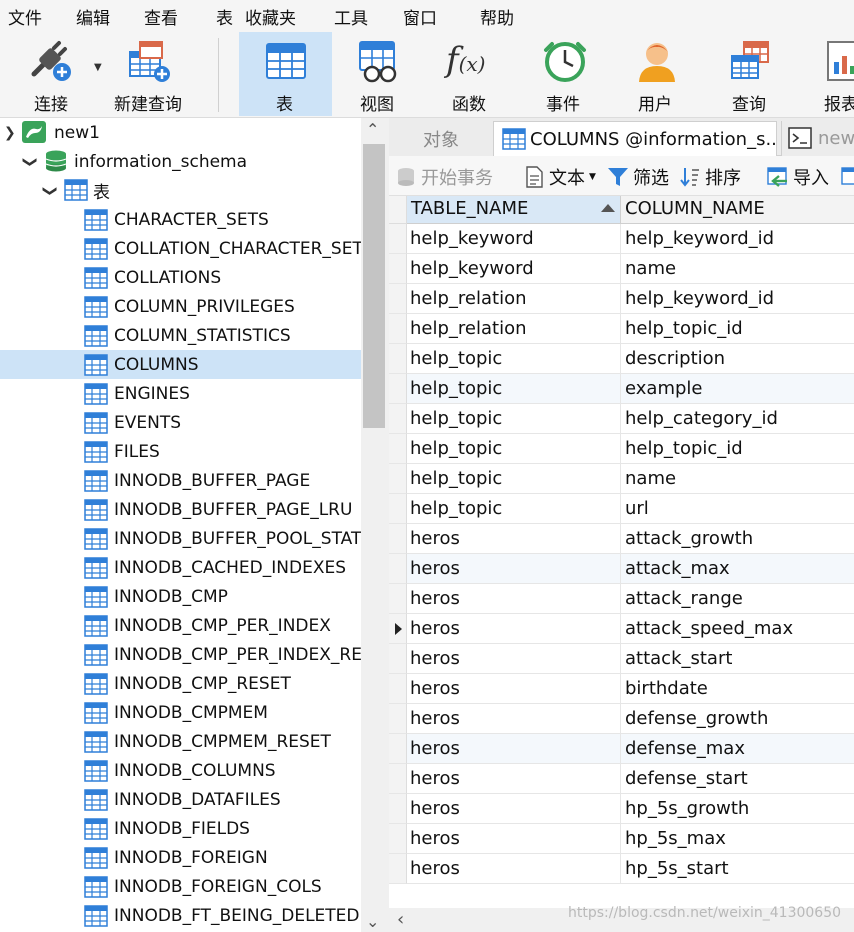 This screenshot has height=932, width=854. I want to click on tree-table-item: INNODB_FIELDS, so click(180, 828).